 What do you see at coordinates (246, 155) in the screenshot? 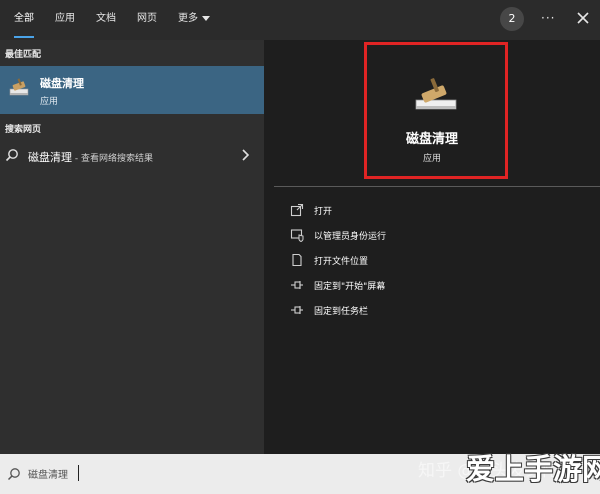
I see `chevron-right-icon` at bounding box center [246, 155].